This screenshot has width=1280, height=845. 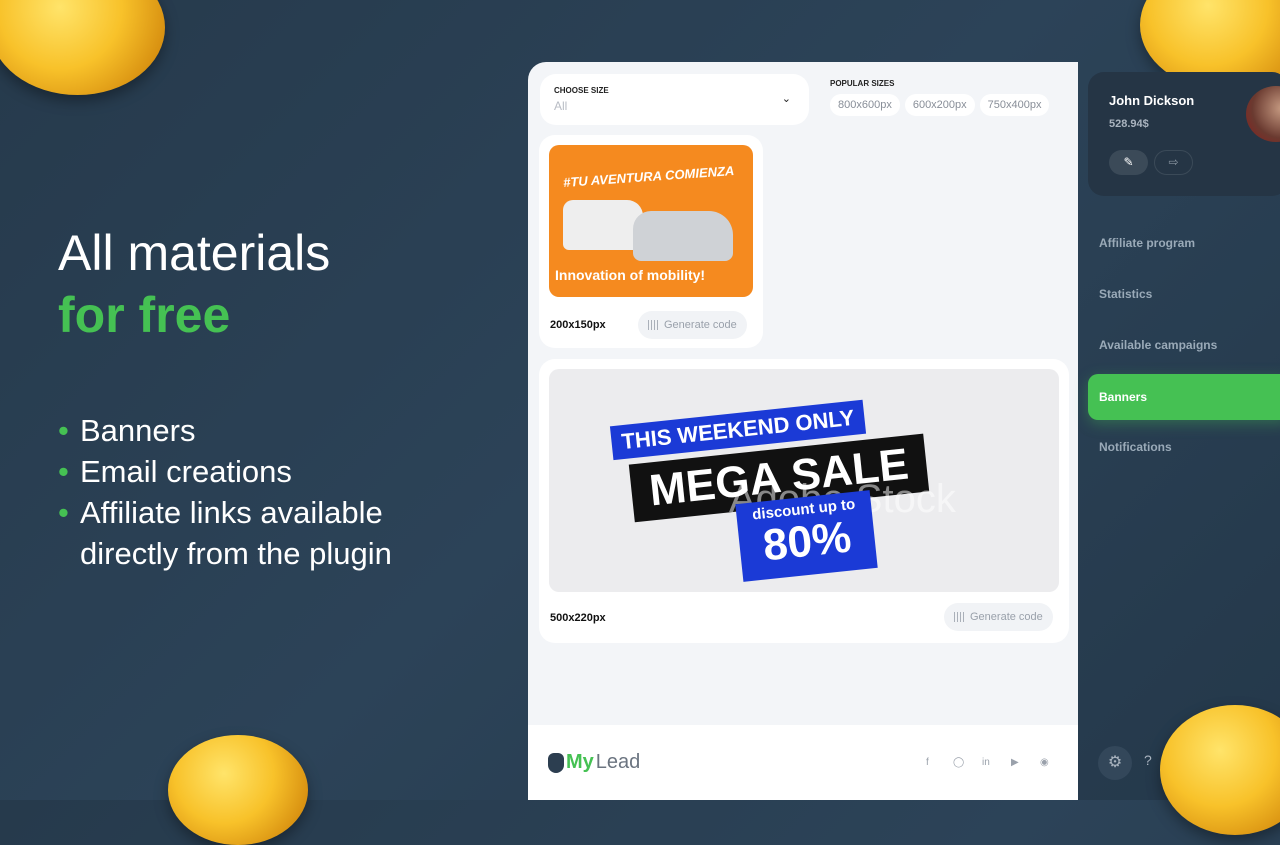 What do you see at coordinates (1184, 134) in the screenshot?
I see `profile-card: John Dickson 528.94$ ✎ ⇨` at bounding box center [1184, 134].